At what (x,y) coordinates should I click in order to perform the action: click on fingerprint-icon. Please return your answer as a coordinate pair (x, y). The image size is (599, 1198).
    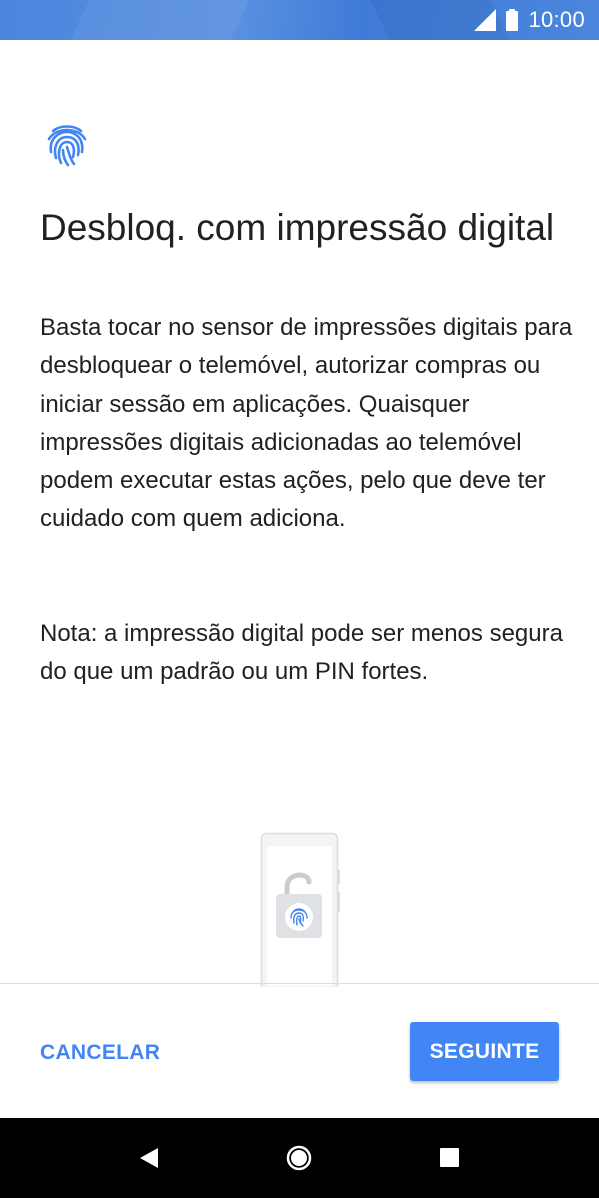
    Looking at the image, I should click on (67, 146).